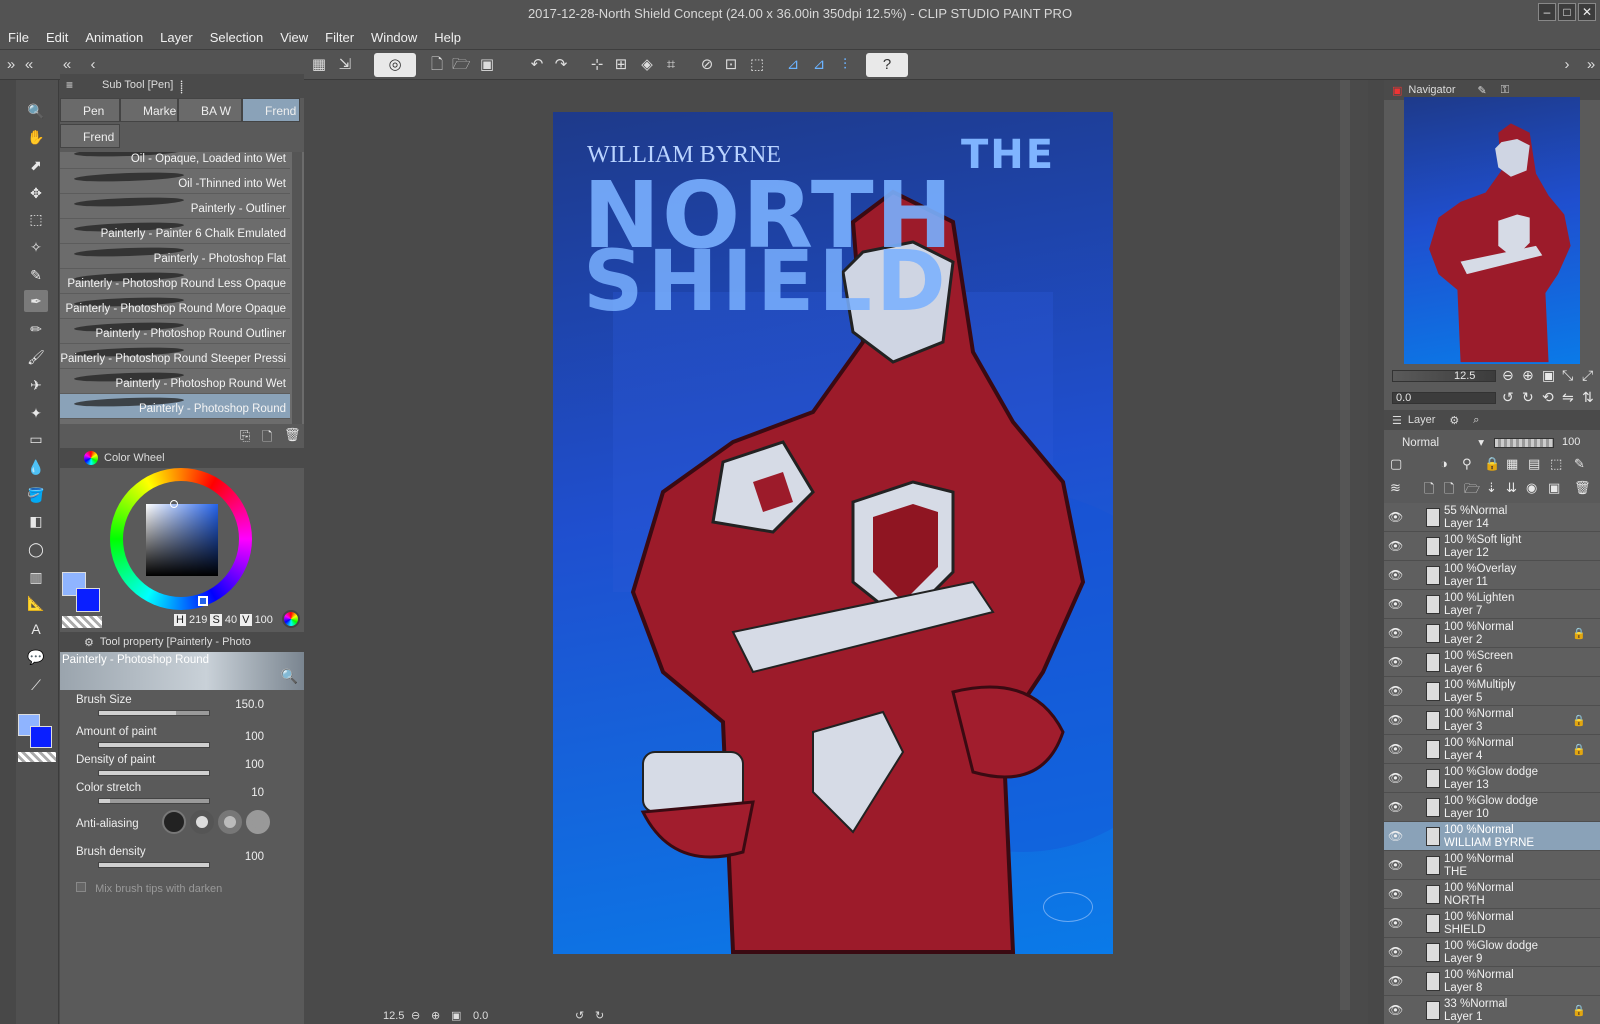  What do you see at coordinates (36, 467) in the screenshot?
I see `blend-tool-icon: 💧` at bounding box center [36, 467].